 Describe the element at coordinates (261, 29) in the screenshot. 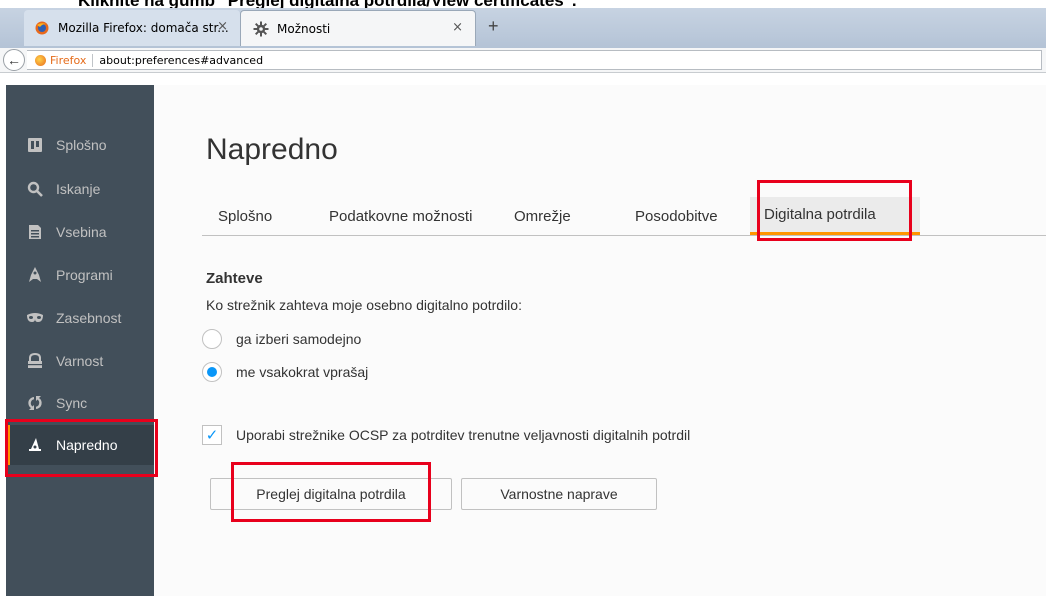

I see `gear-icon` at that location.